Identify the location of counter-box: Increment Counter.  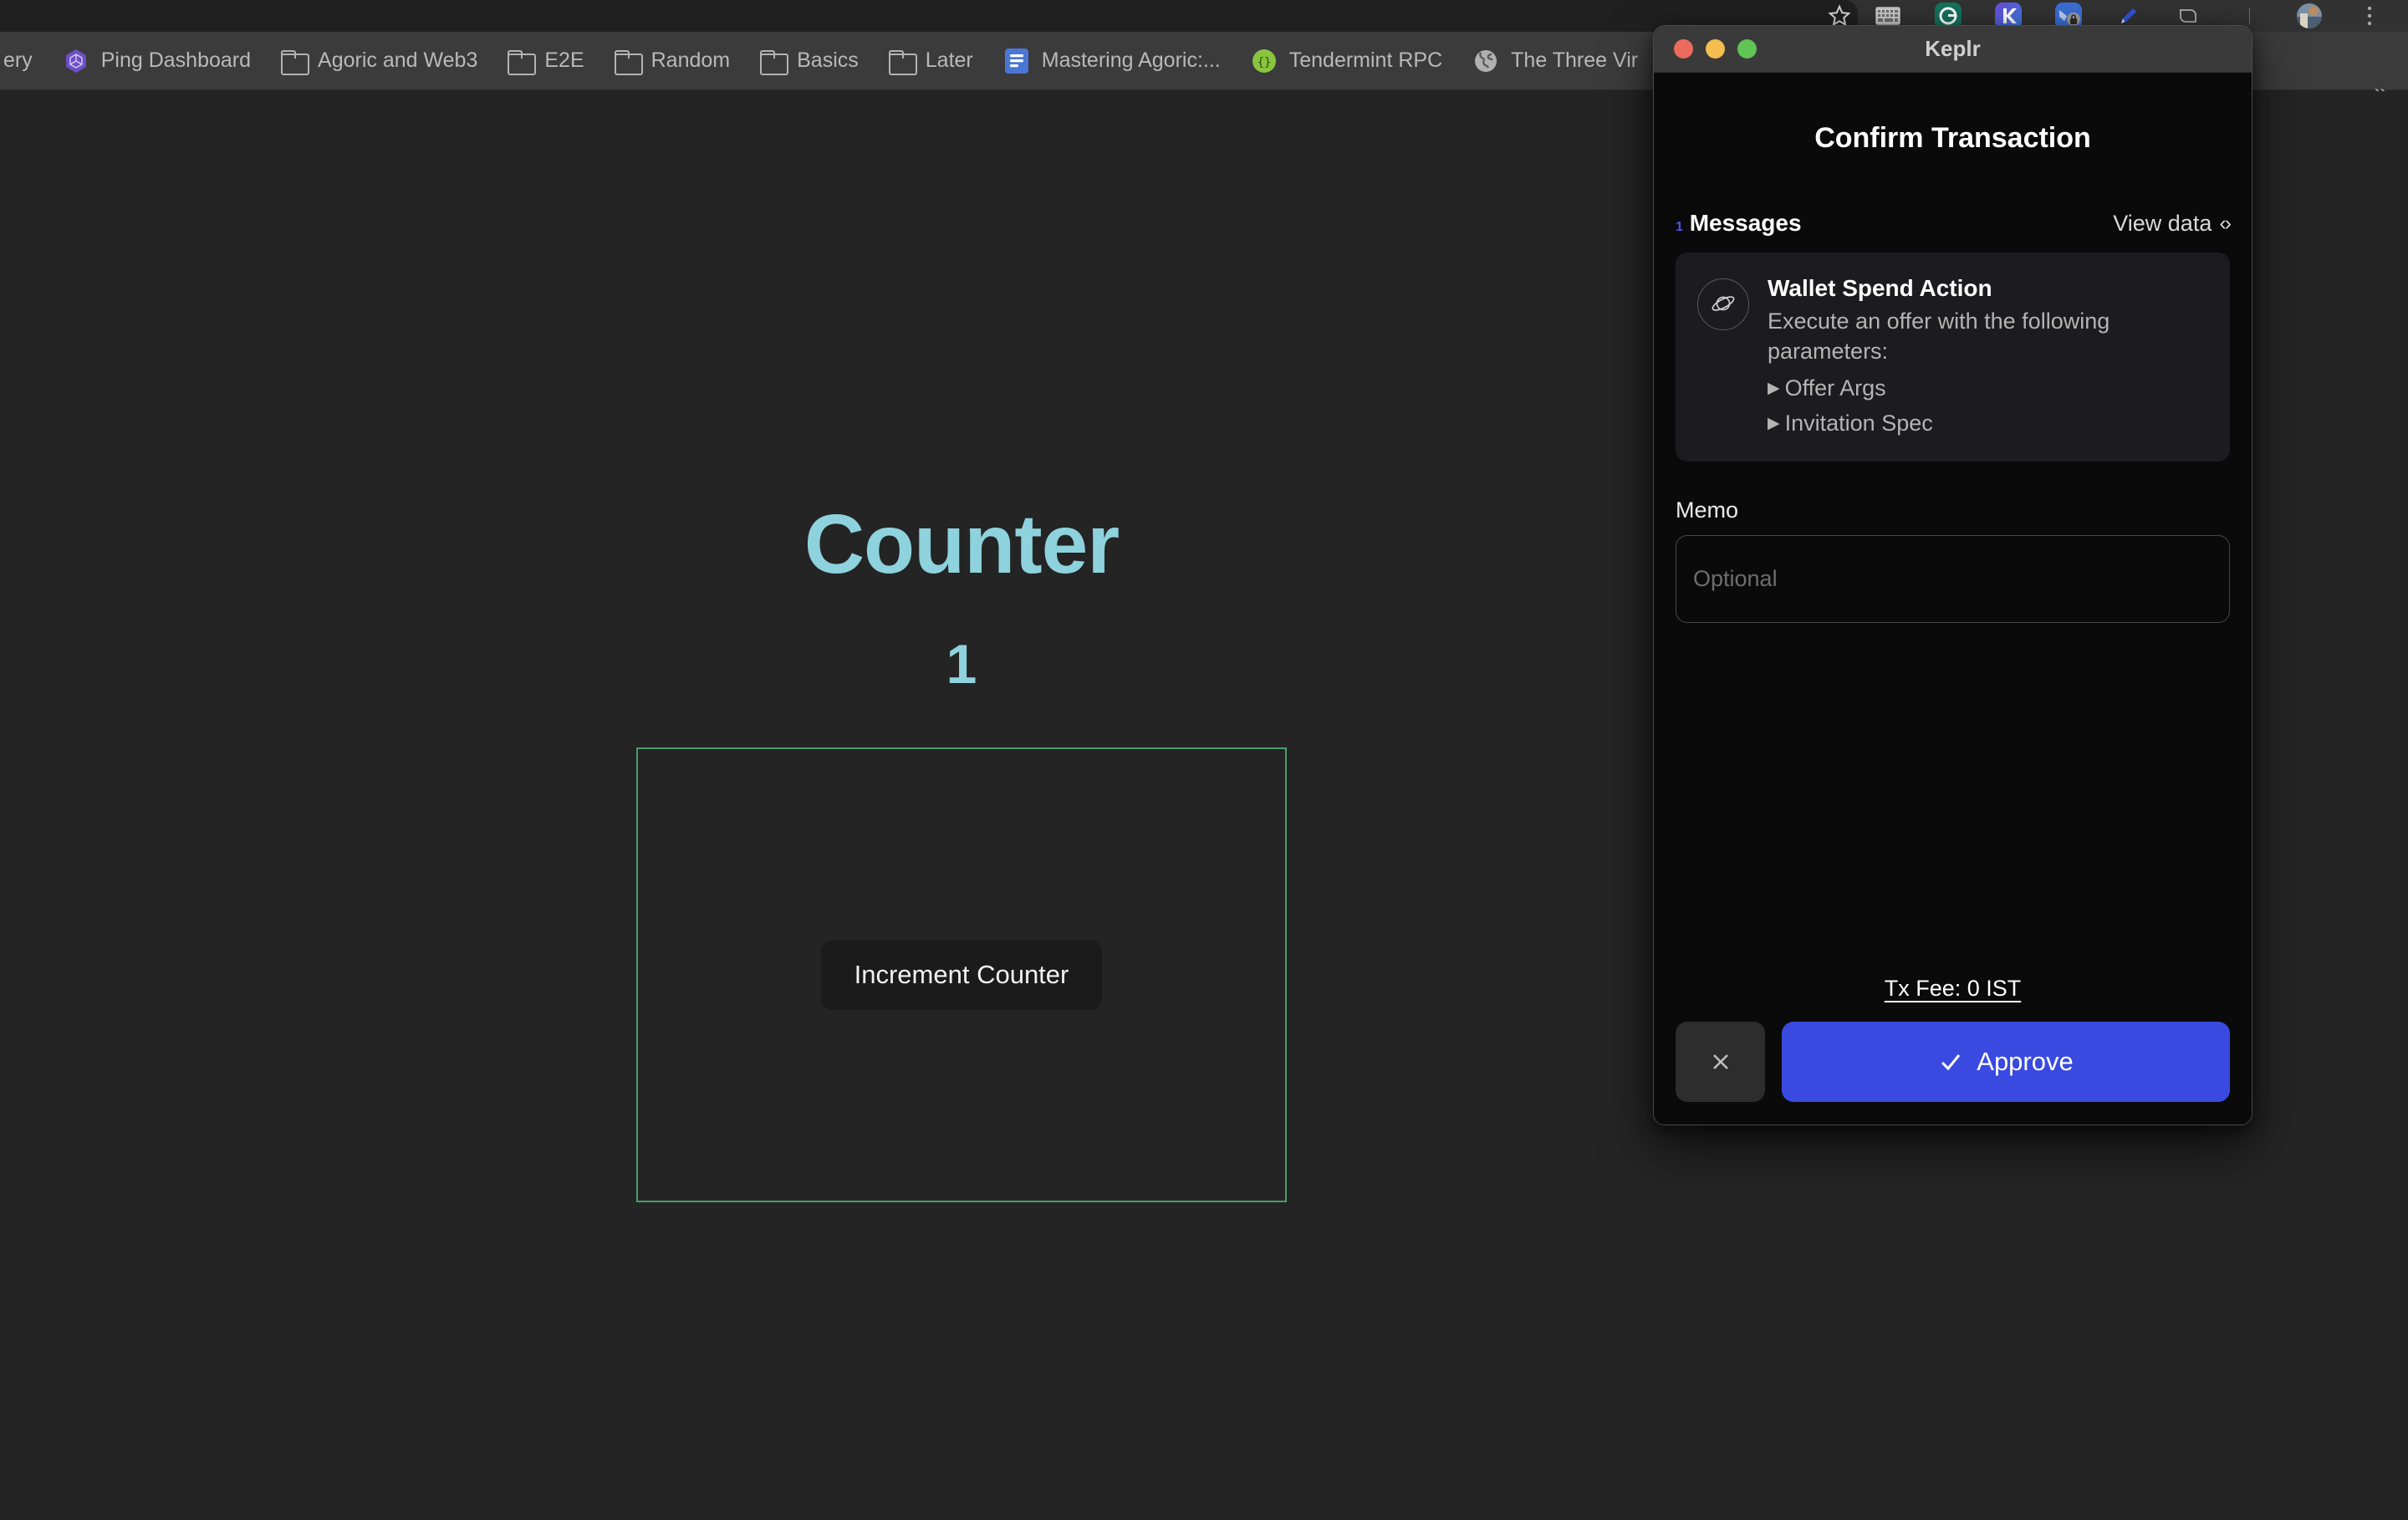
(961, 975).